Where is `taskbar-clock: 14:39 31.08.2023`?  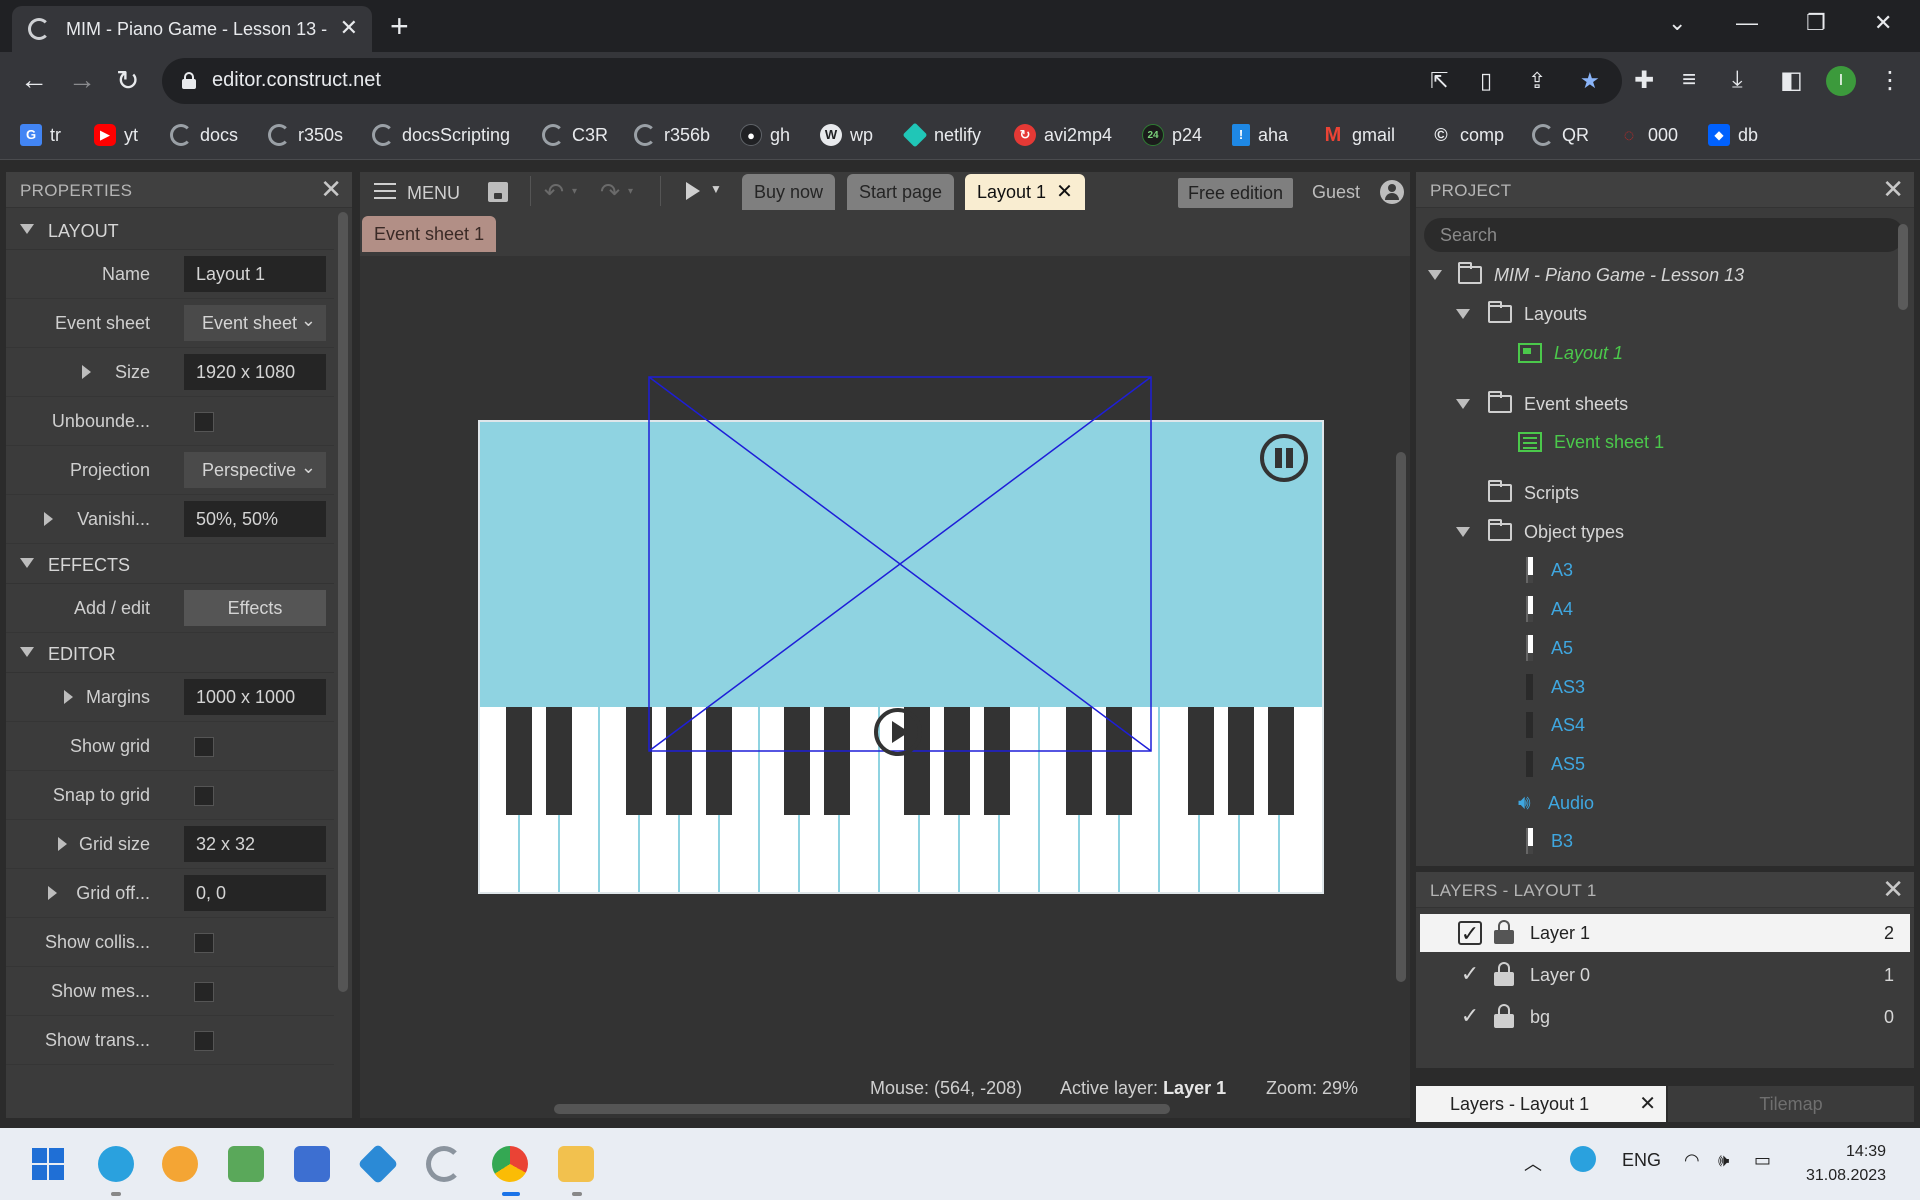
taskbar-clock: 14:39 31.08.2023 is located at coordinates (1846, 1164).